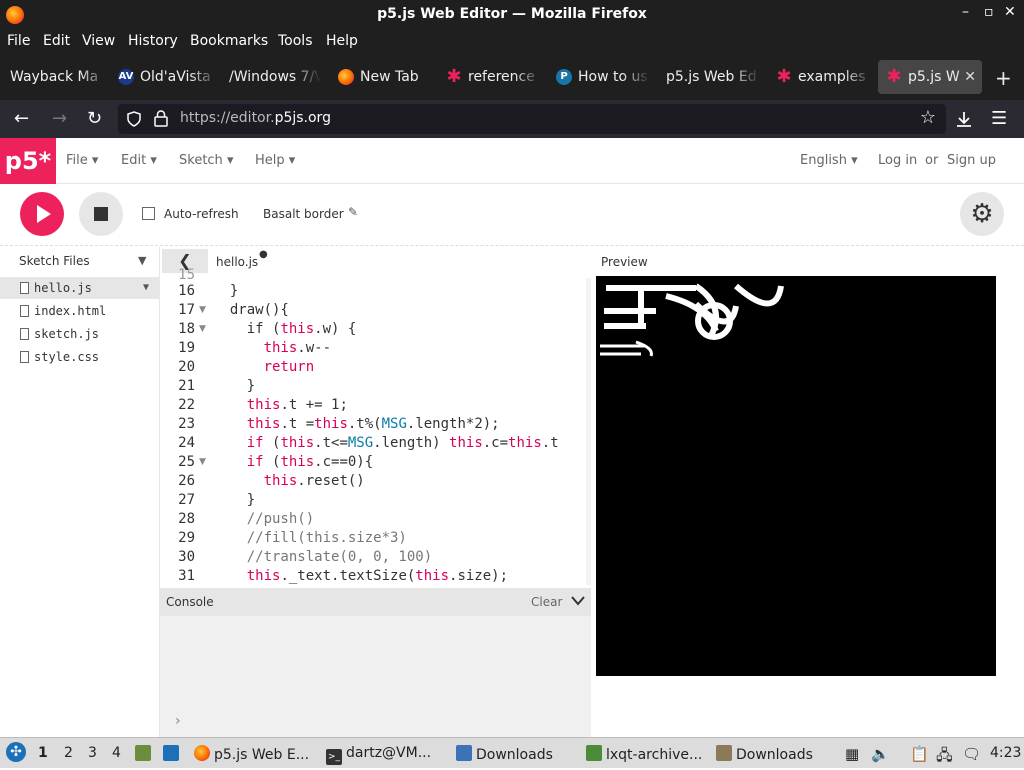  What do you see at coordinates (764, 754) in the screenshot?
I see `taskbar-app-downloads-2: Downloads` at bounding box center [764, 754].